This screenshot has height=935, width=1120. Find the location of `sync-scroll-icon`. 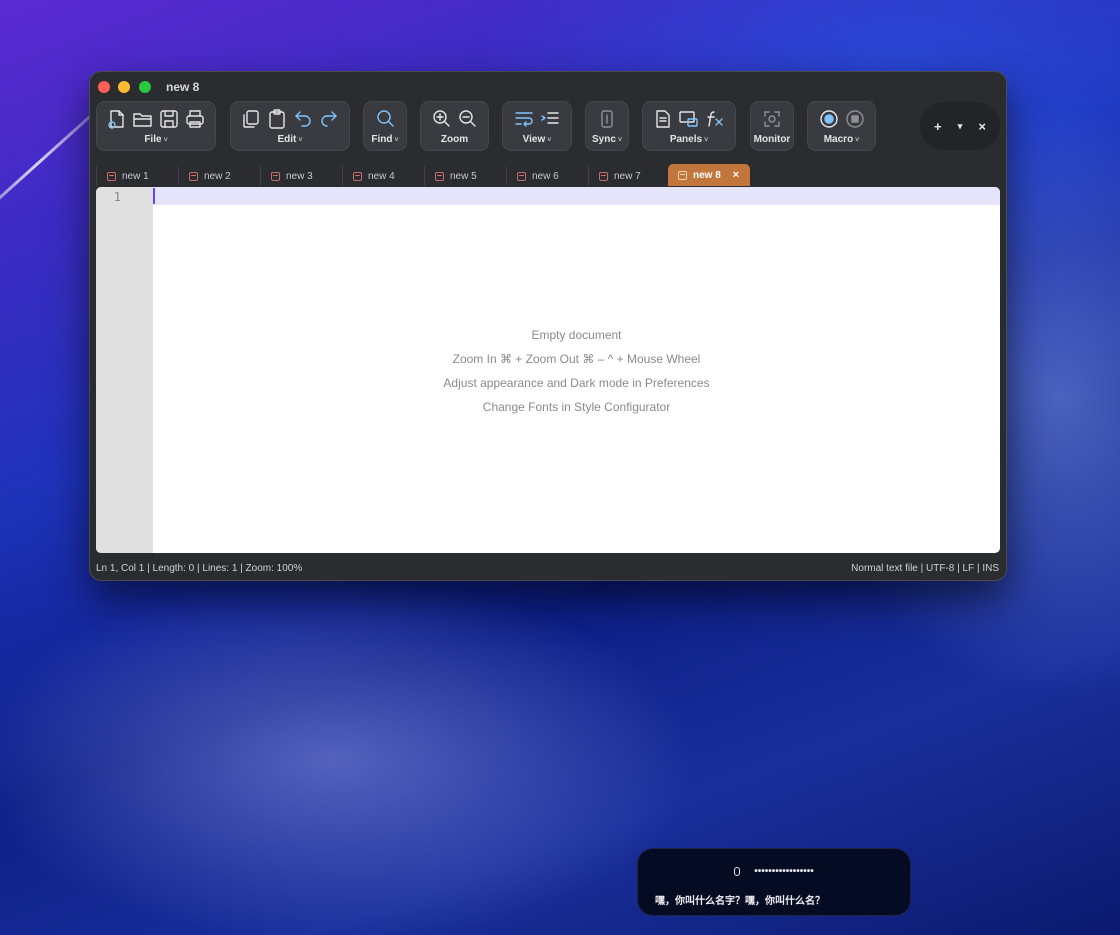

sync-scroll-icon is located at coordinates (607, 119).